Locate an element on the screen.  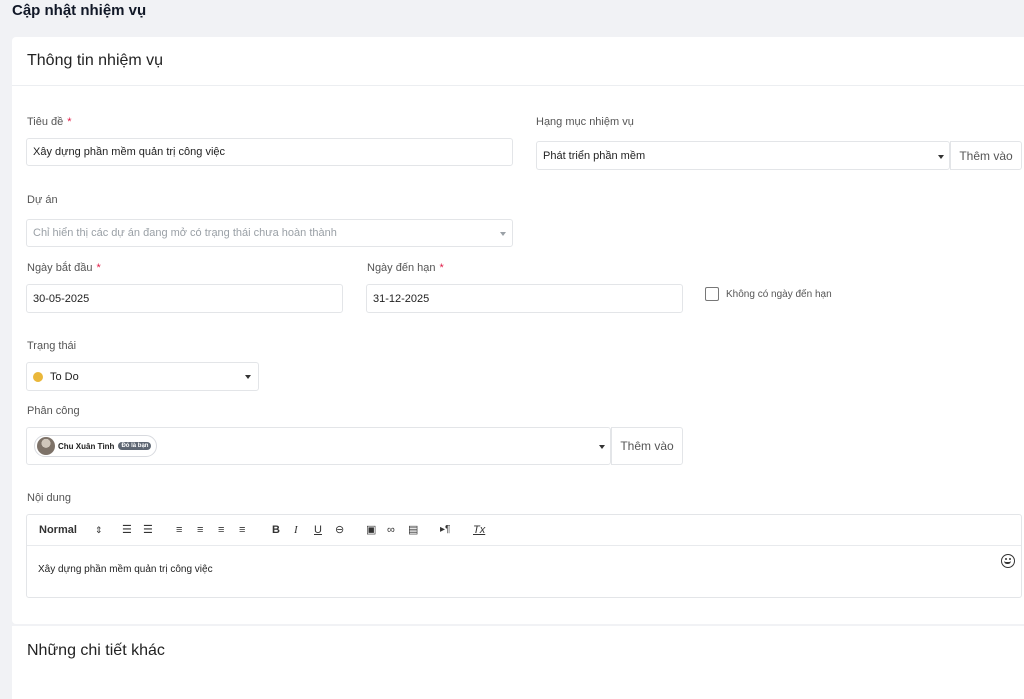
section-title: Thông tin nhiệm vụ is located at coordinates (95, 60).